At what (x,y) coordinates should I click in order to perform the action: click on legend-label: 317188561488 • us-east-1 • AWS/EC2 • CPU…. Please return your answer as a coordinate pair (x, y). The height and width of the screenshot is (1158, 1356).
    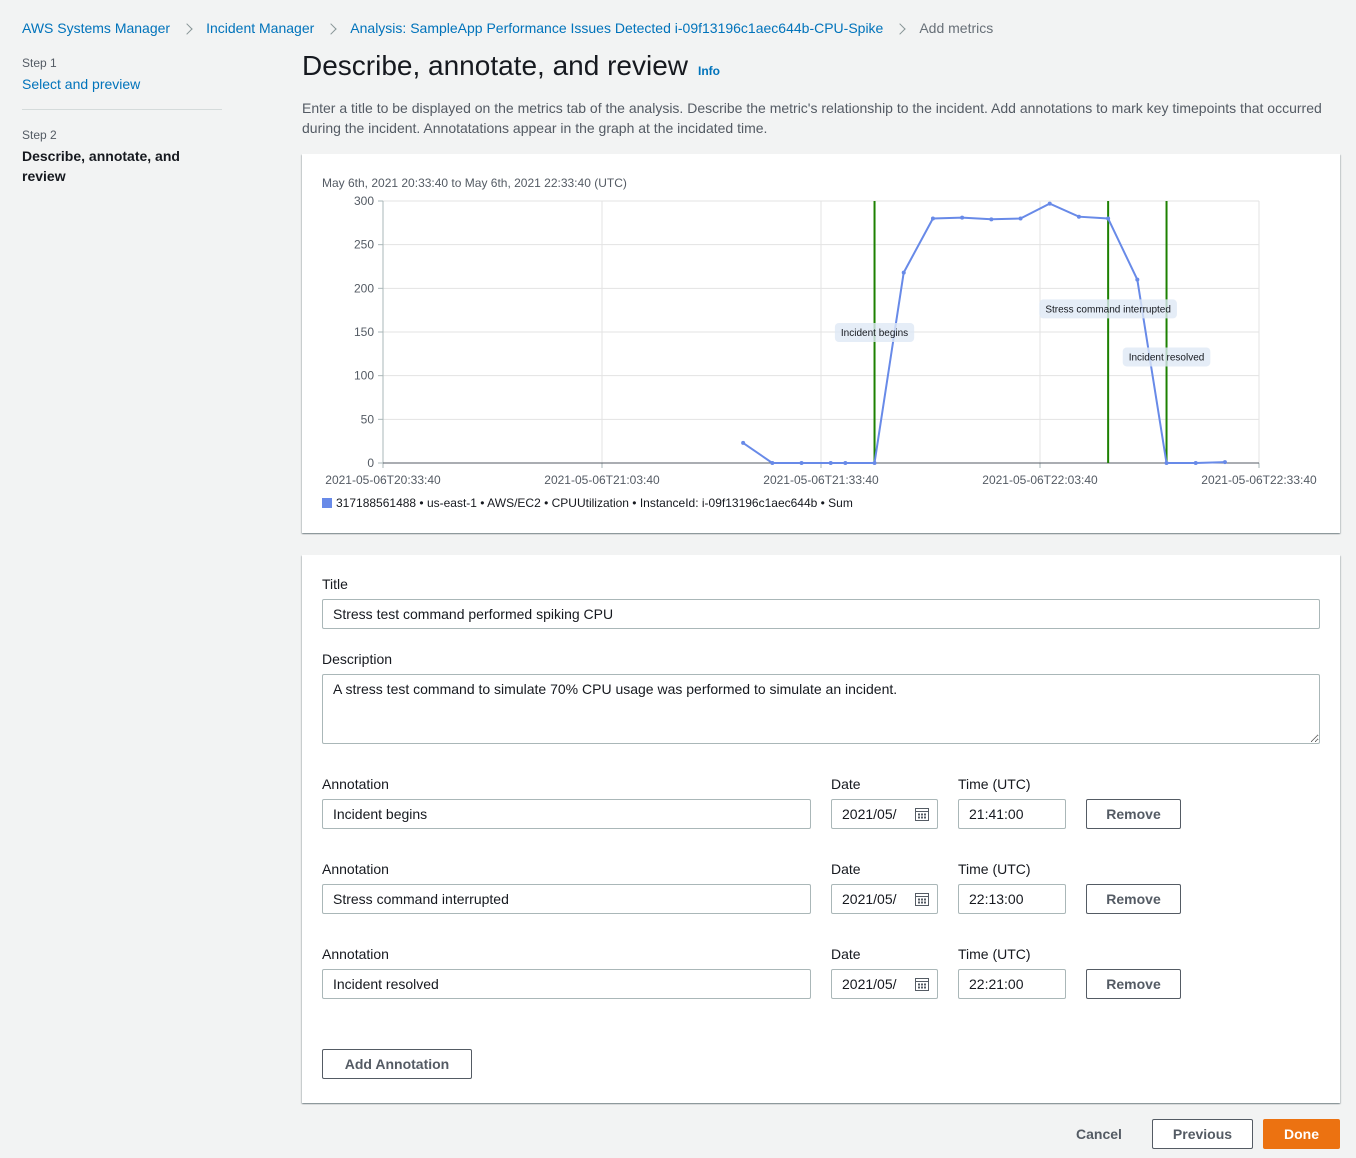
    Looking at the image, I should click on (594, 503).